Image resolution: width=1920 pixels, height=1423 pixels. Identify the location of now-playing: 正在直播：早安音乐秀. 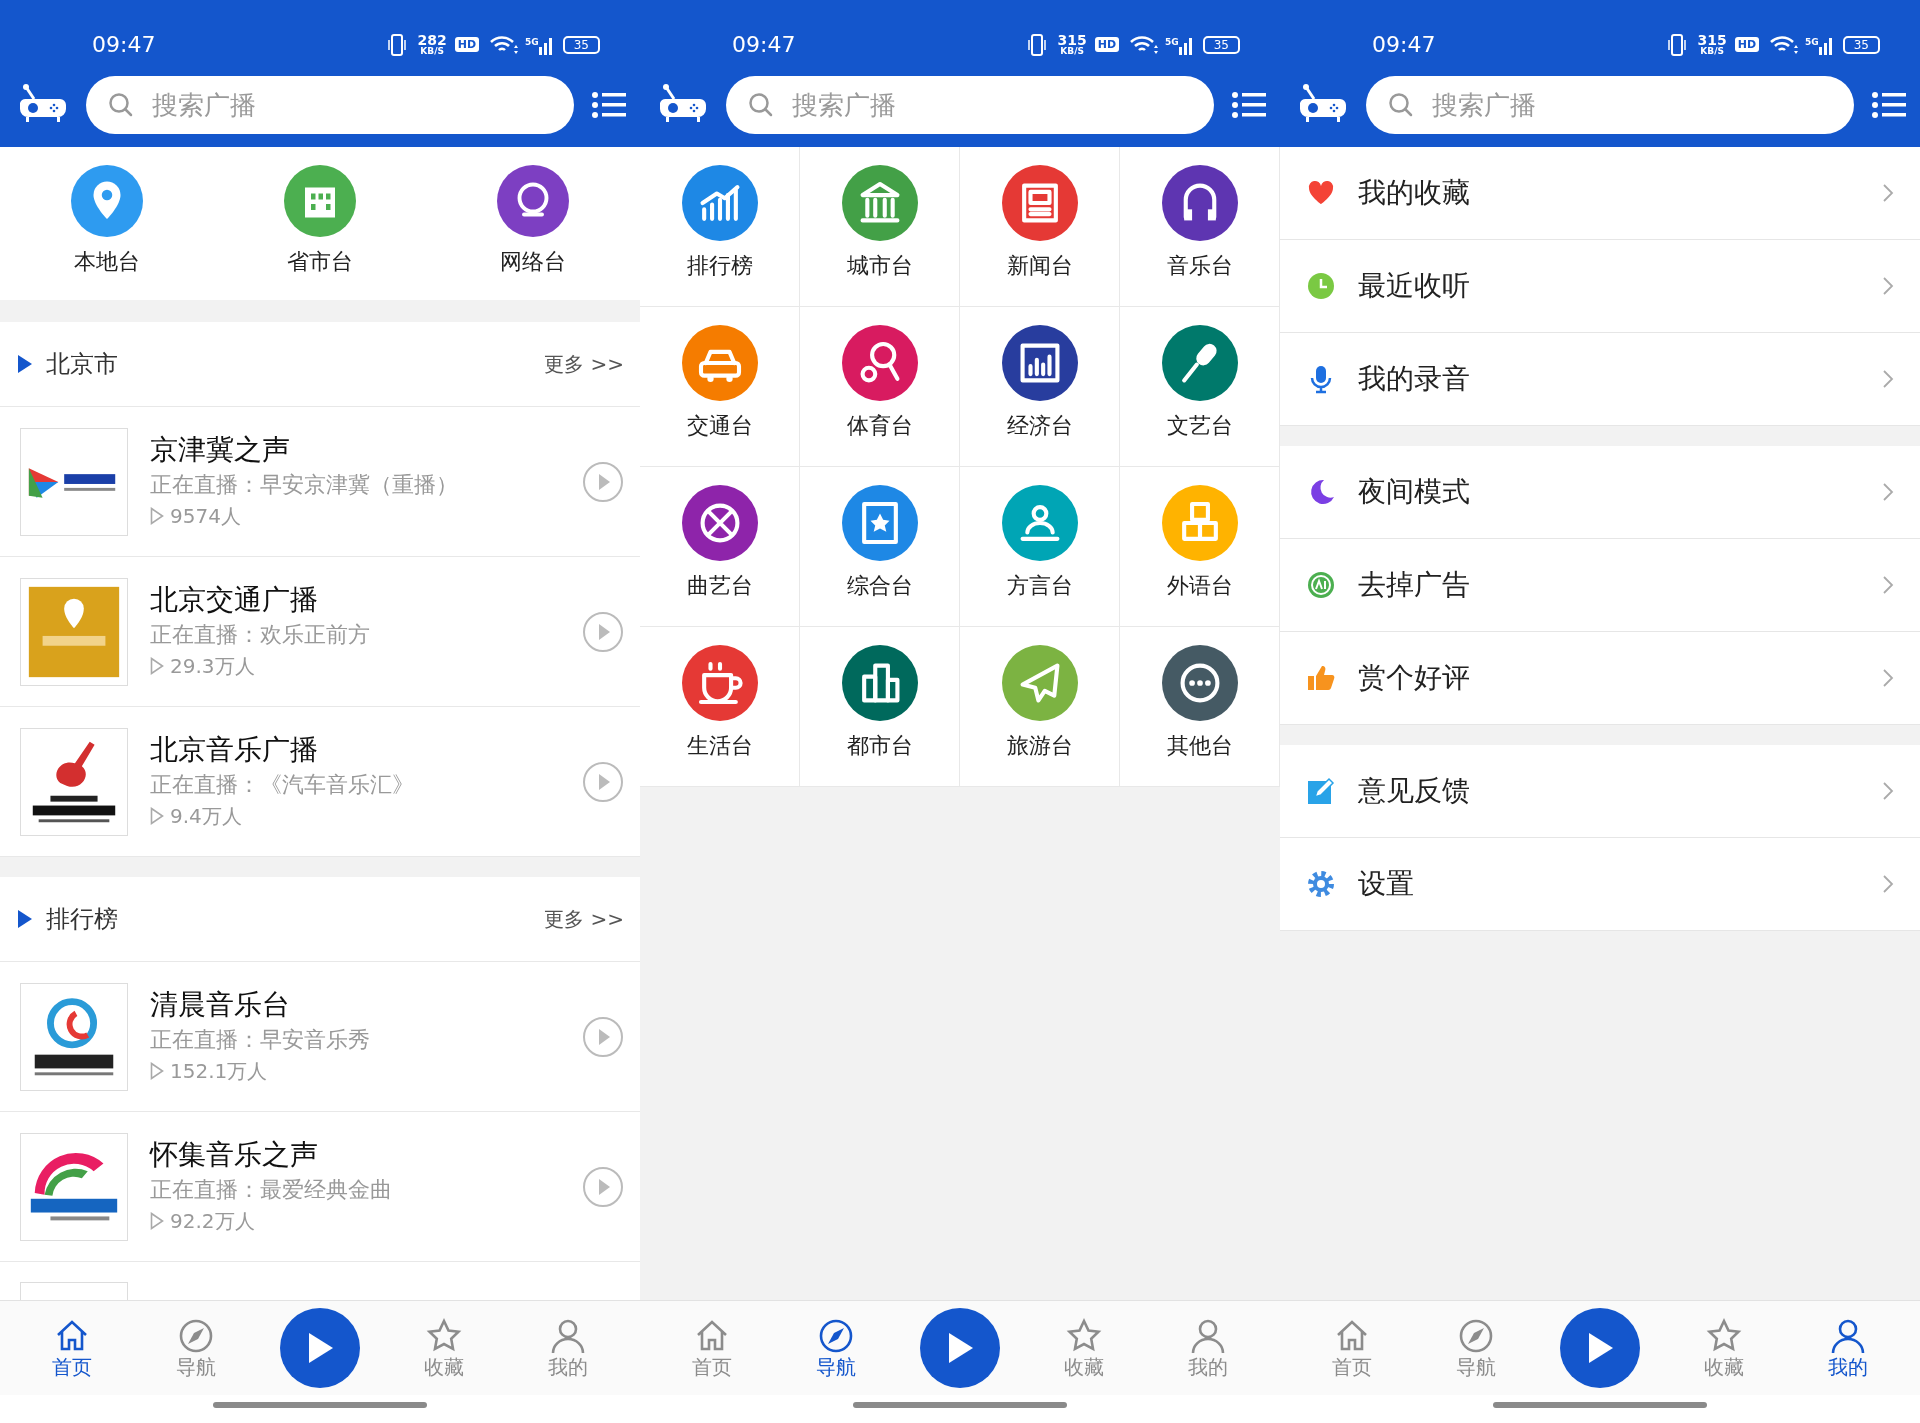
(260, 1040).